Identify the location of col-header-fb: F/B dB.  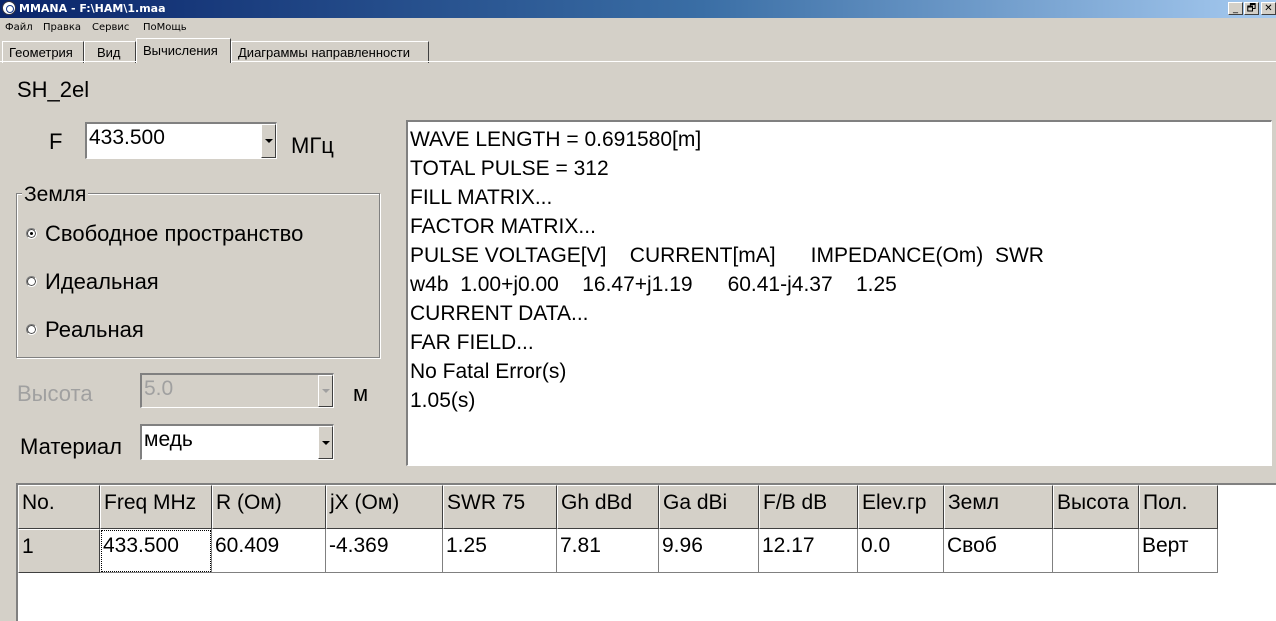
(808, 507).